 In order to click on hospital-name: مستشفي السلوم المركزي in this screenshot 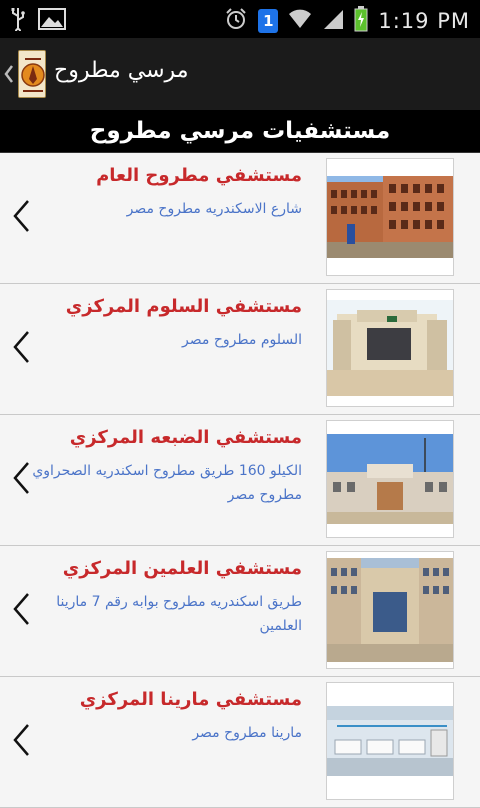, I will do `click(183, 306)`.